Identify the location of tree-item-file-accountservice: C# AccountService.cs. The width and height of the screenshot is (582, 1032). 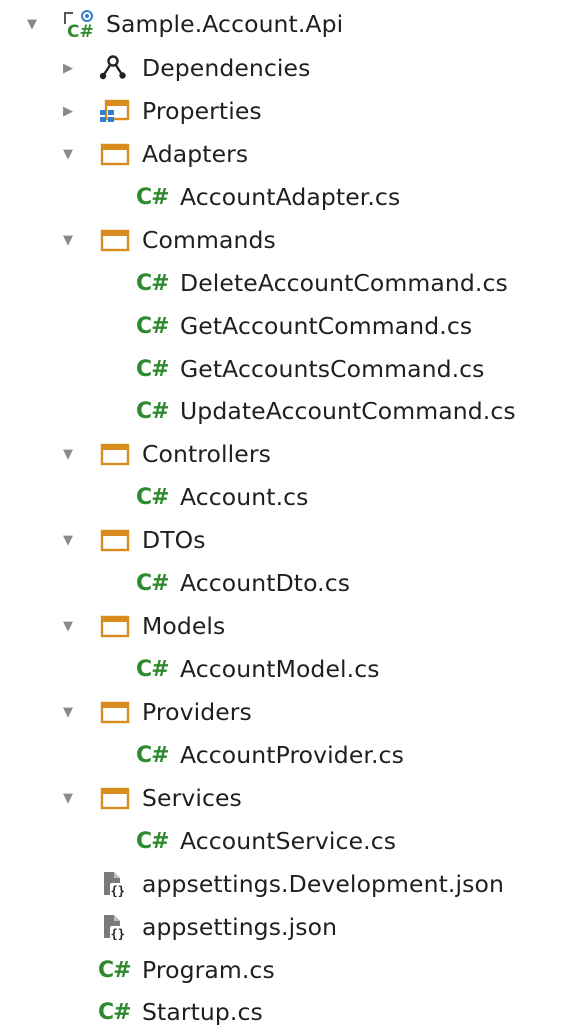
(266, 841).